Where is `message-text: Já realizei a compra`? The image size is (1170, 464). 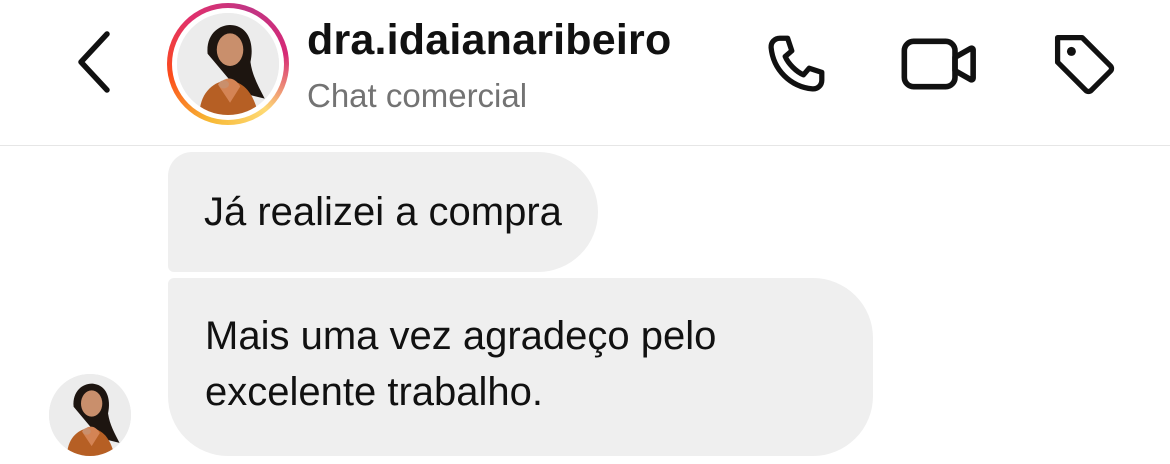 message-text: Já realizei a compra is located at coordinates (383, 212).